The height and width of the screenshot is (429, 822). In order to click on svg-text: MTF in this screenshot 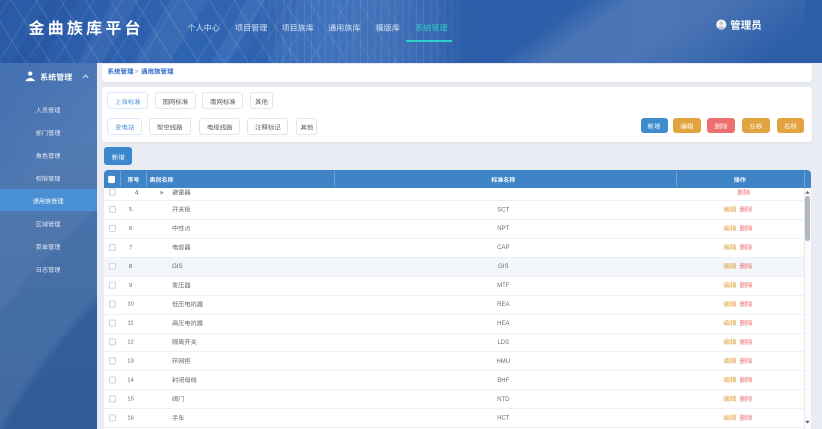, I will do `click(503, 286)`.